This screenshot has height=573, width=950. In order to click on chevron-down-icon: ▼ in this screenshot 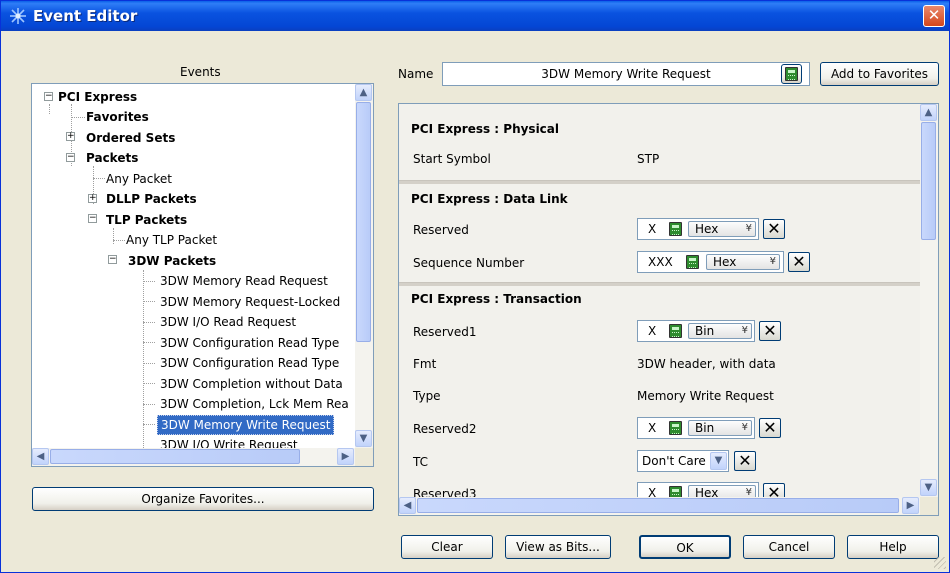, I will do `click(718, 461)`.